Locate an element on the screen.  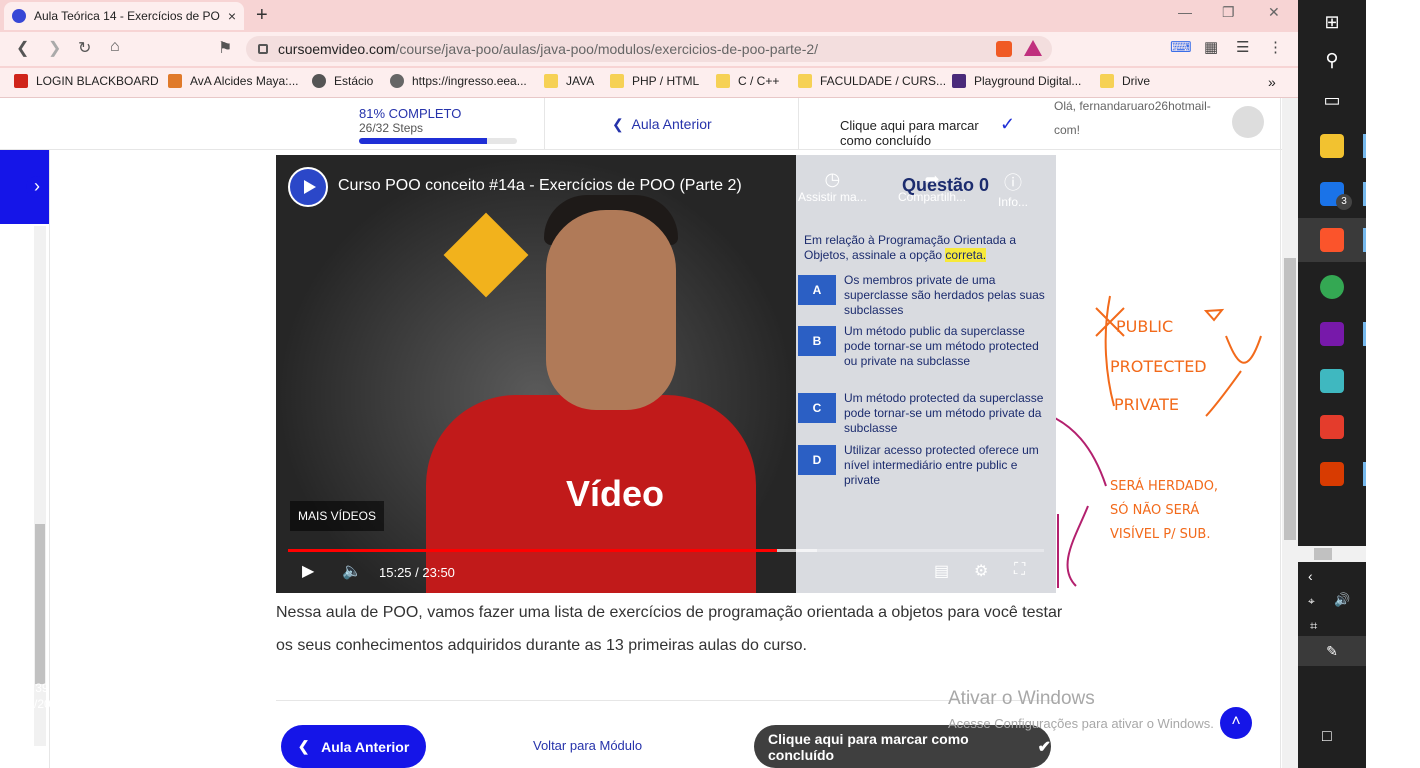
forward-icon: ❯ is located at coordinates (54, 48).